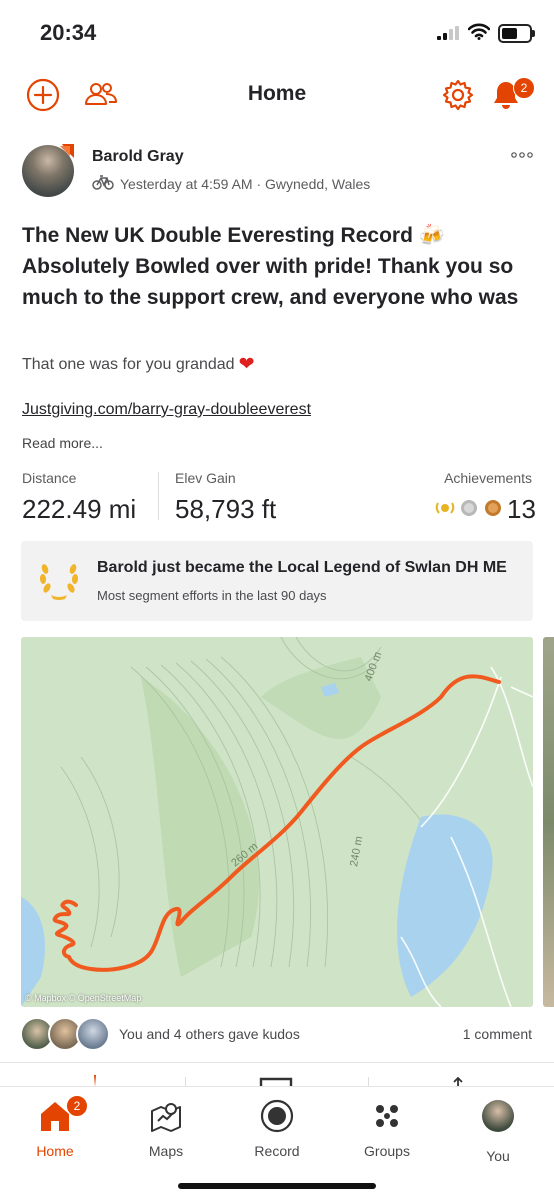 The width and height of the screenshot is (554, 1201). I want to click on laurel-wreath-icon, so click(59, 582).